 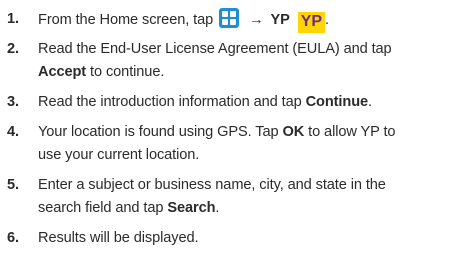 What do you see at coordinates (125, 72) in the screenshot?
I see `step-text-after: to continue.` at bounding box center [125, 72].